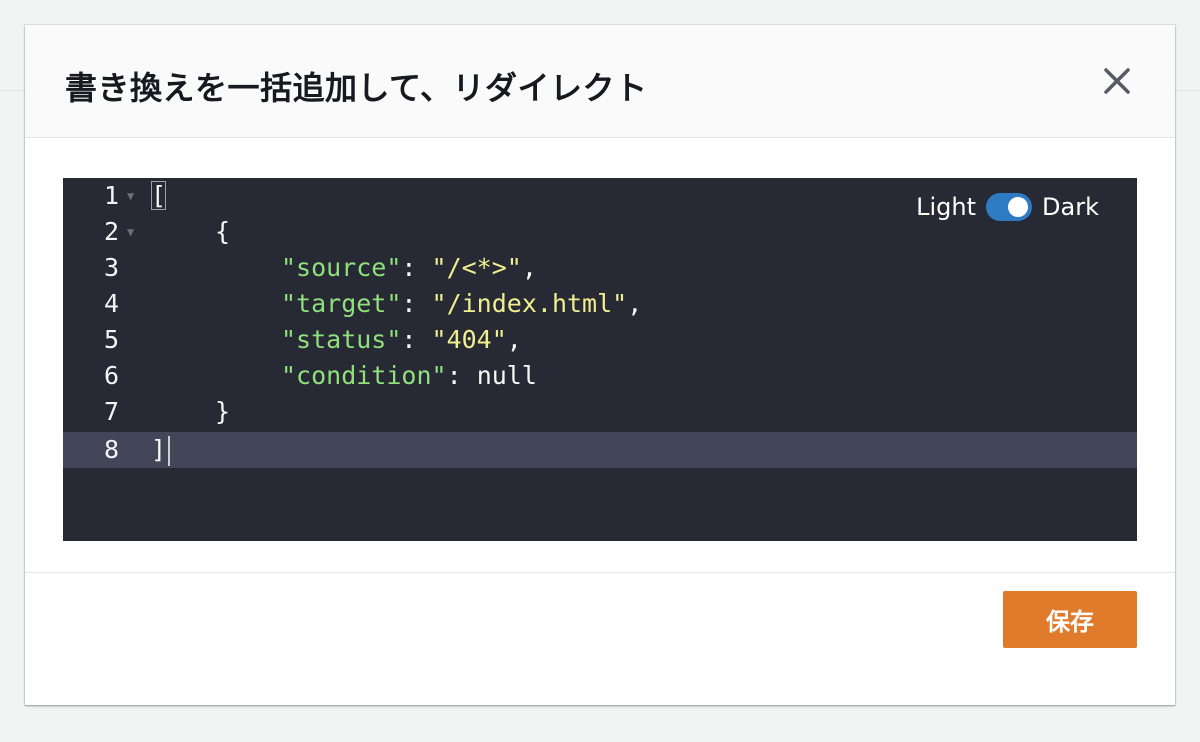 The height and width of the screenshot is (742, 1200). What do you see at coordinates (159, 449) in the screenshot?
I see `json-bracket: ]` at bounding box center [159, 449].